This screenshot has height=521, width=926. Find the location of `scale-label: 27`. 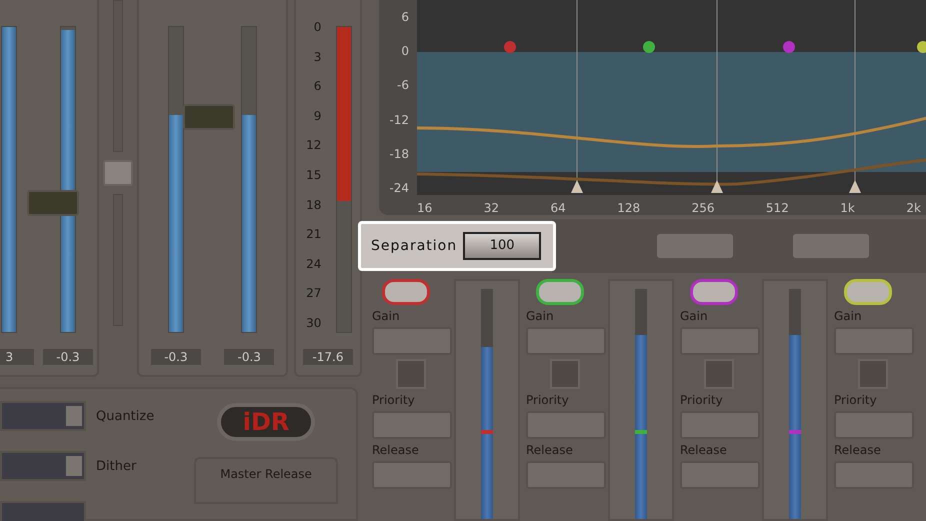

scale-label: 27 is located at coordinates (313, 293).